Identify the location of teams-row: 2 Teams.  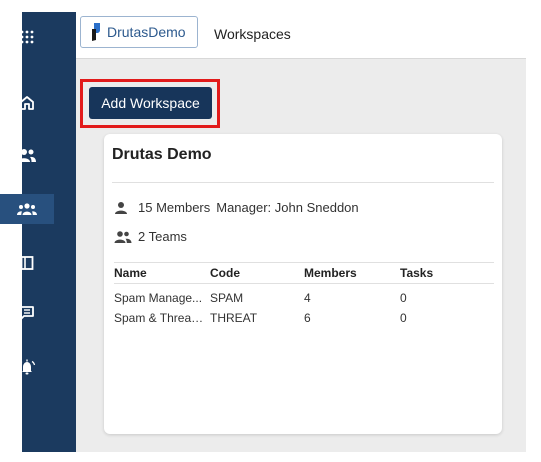
(150, 236).